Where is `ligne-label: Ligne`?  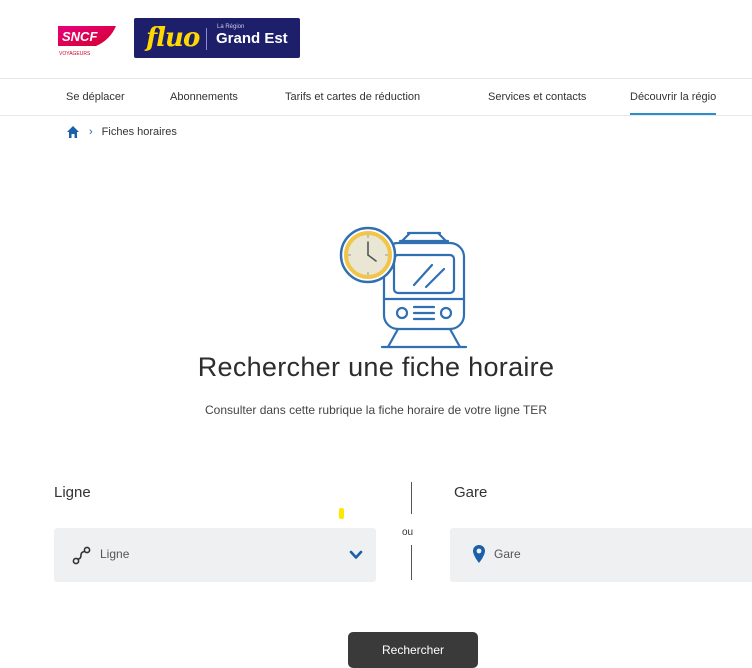 ligne-label: Ligne is located at coordinates (72, 492).